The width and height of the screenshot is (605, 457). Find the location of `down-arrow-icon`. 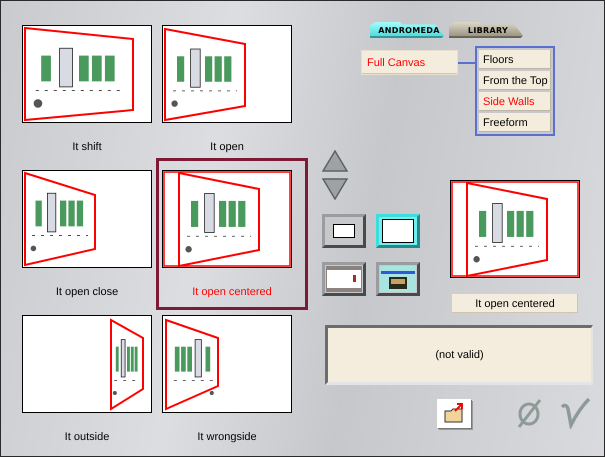

down-arrow-icon is located at coordinates (335, 189).